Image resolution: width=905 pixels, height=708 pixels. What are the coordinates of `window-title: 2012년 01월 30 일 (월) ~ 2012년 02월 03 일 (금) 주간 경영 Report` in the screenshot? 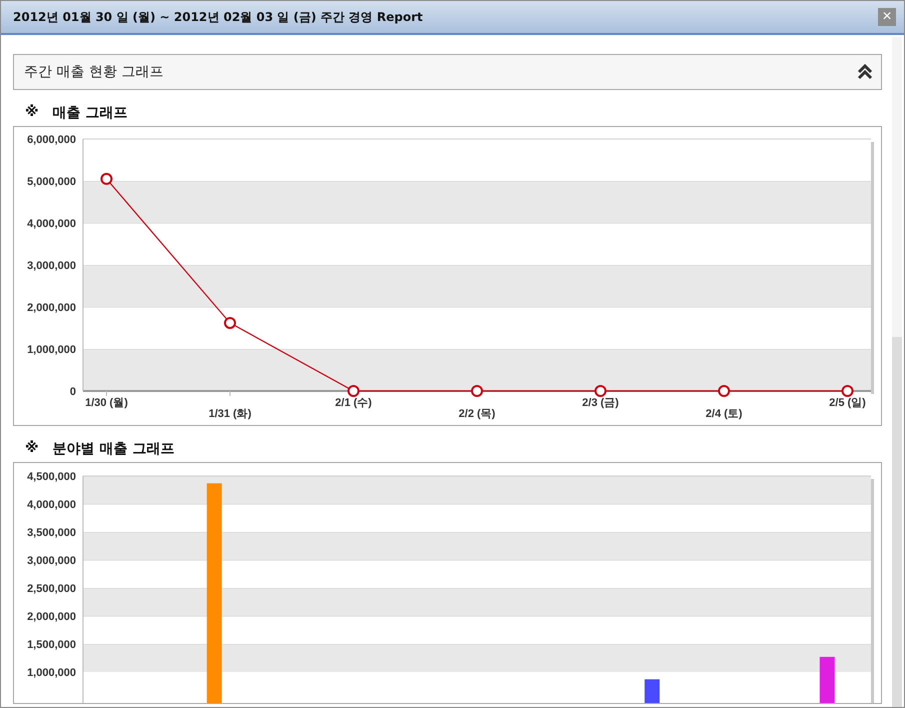 It's located at (218, 17).